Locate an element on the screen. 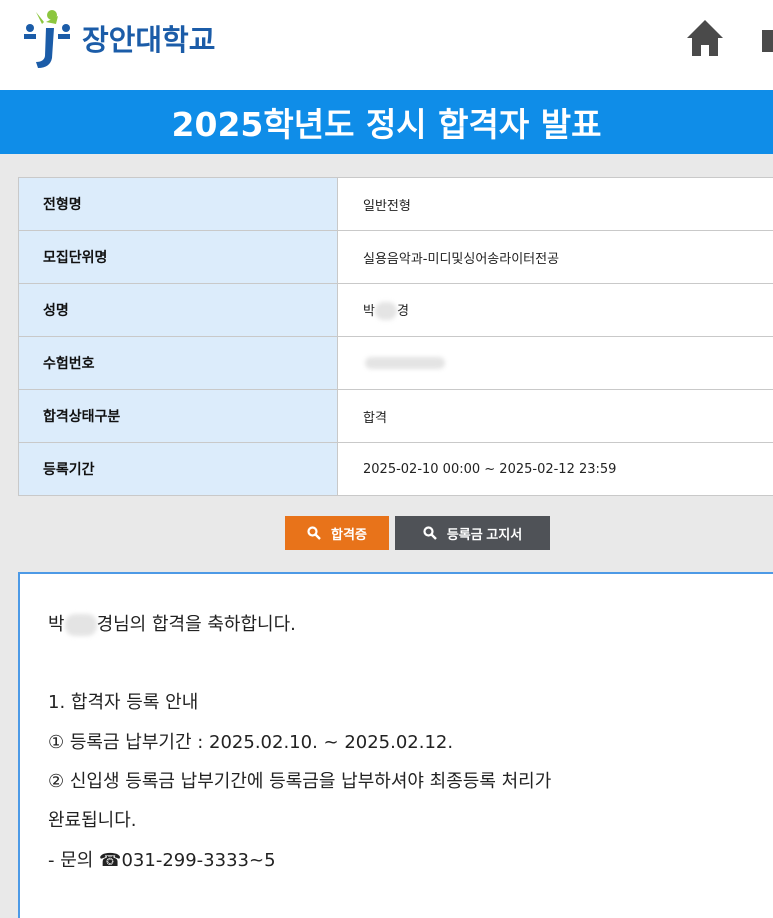 The height and width of the screenshot is (918, 773). logo-text: 장안대학교 is located at coordinates (149, 40).